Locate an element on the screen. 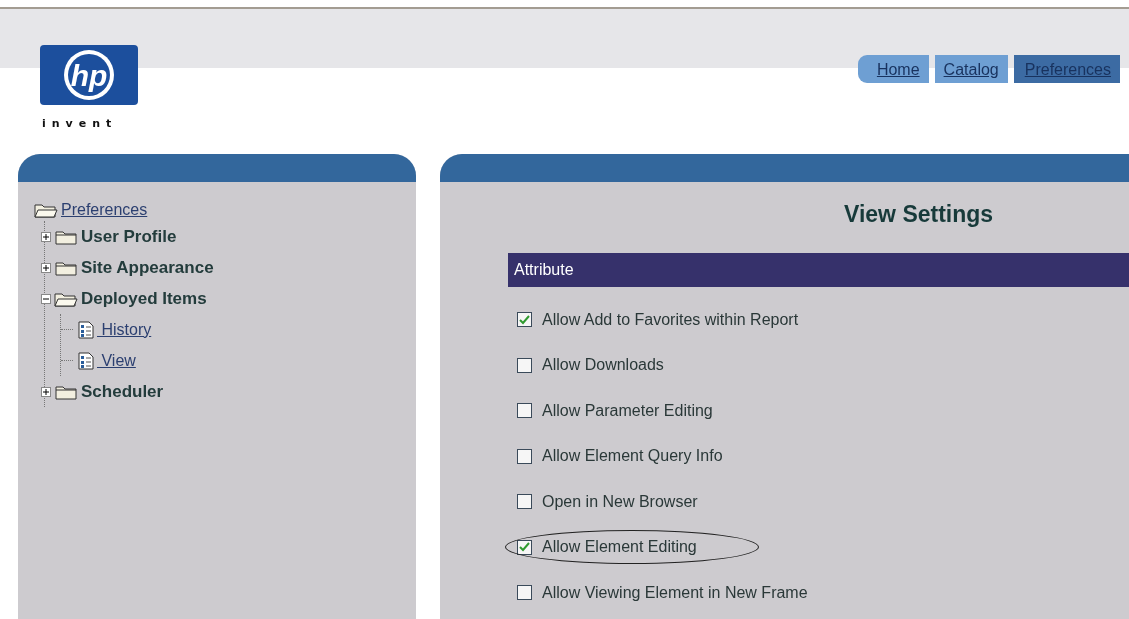 This screenshot has height=619, width=1129. nav-tab: Catalog is located at coordinates (971, 69).